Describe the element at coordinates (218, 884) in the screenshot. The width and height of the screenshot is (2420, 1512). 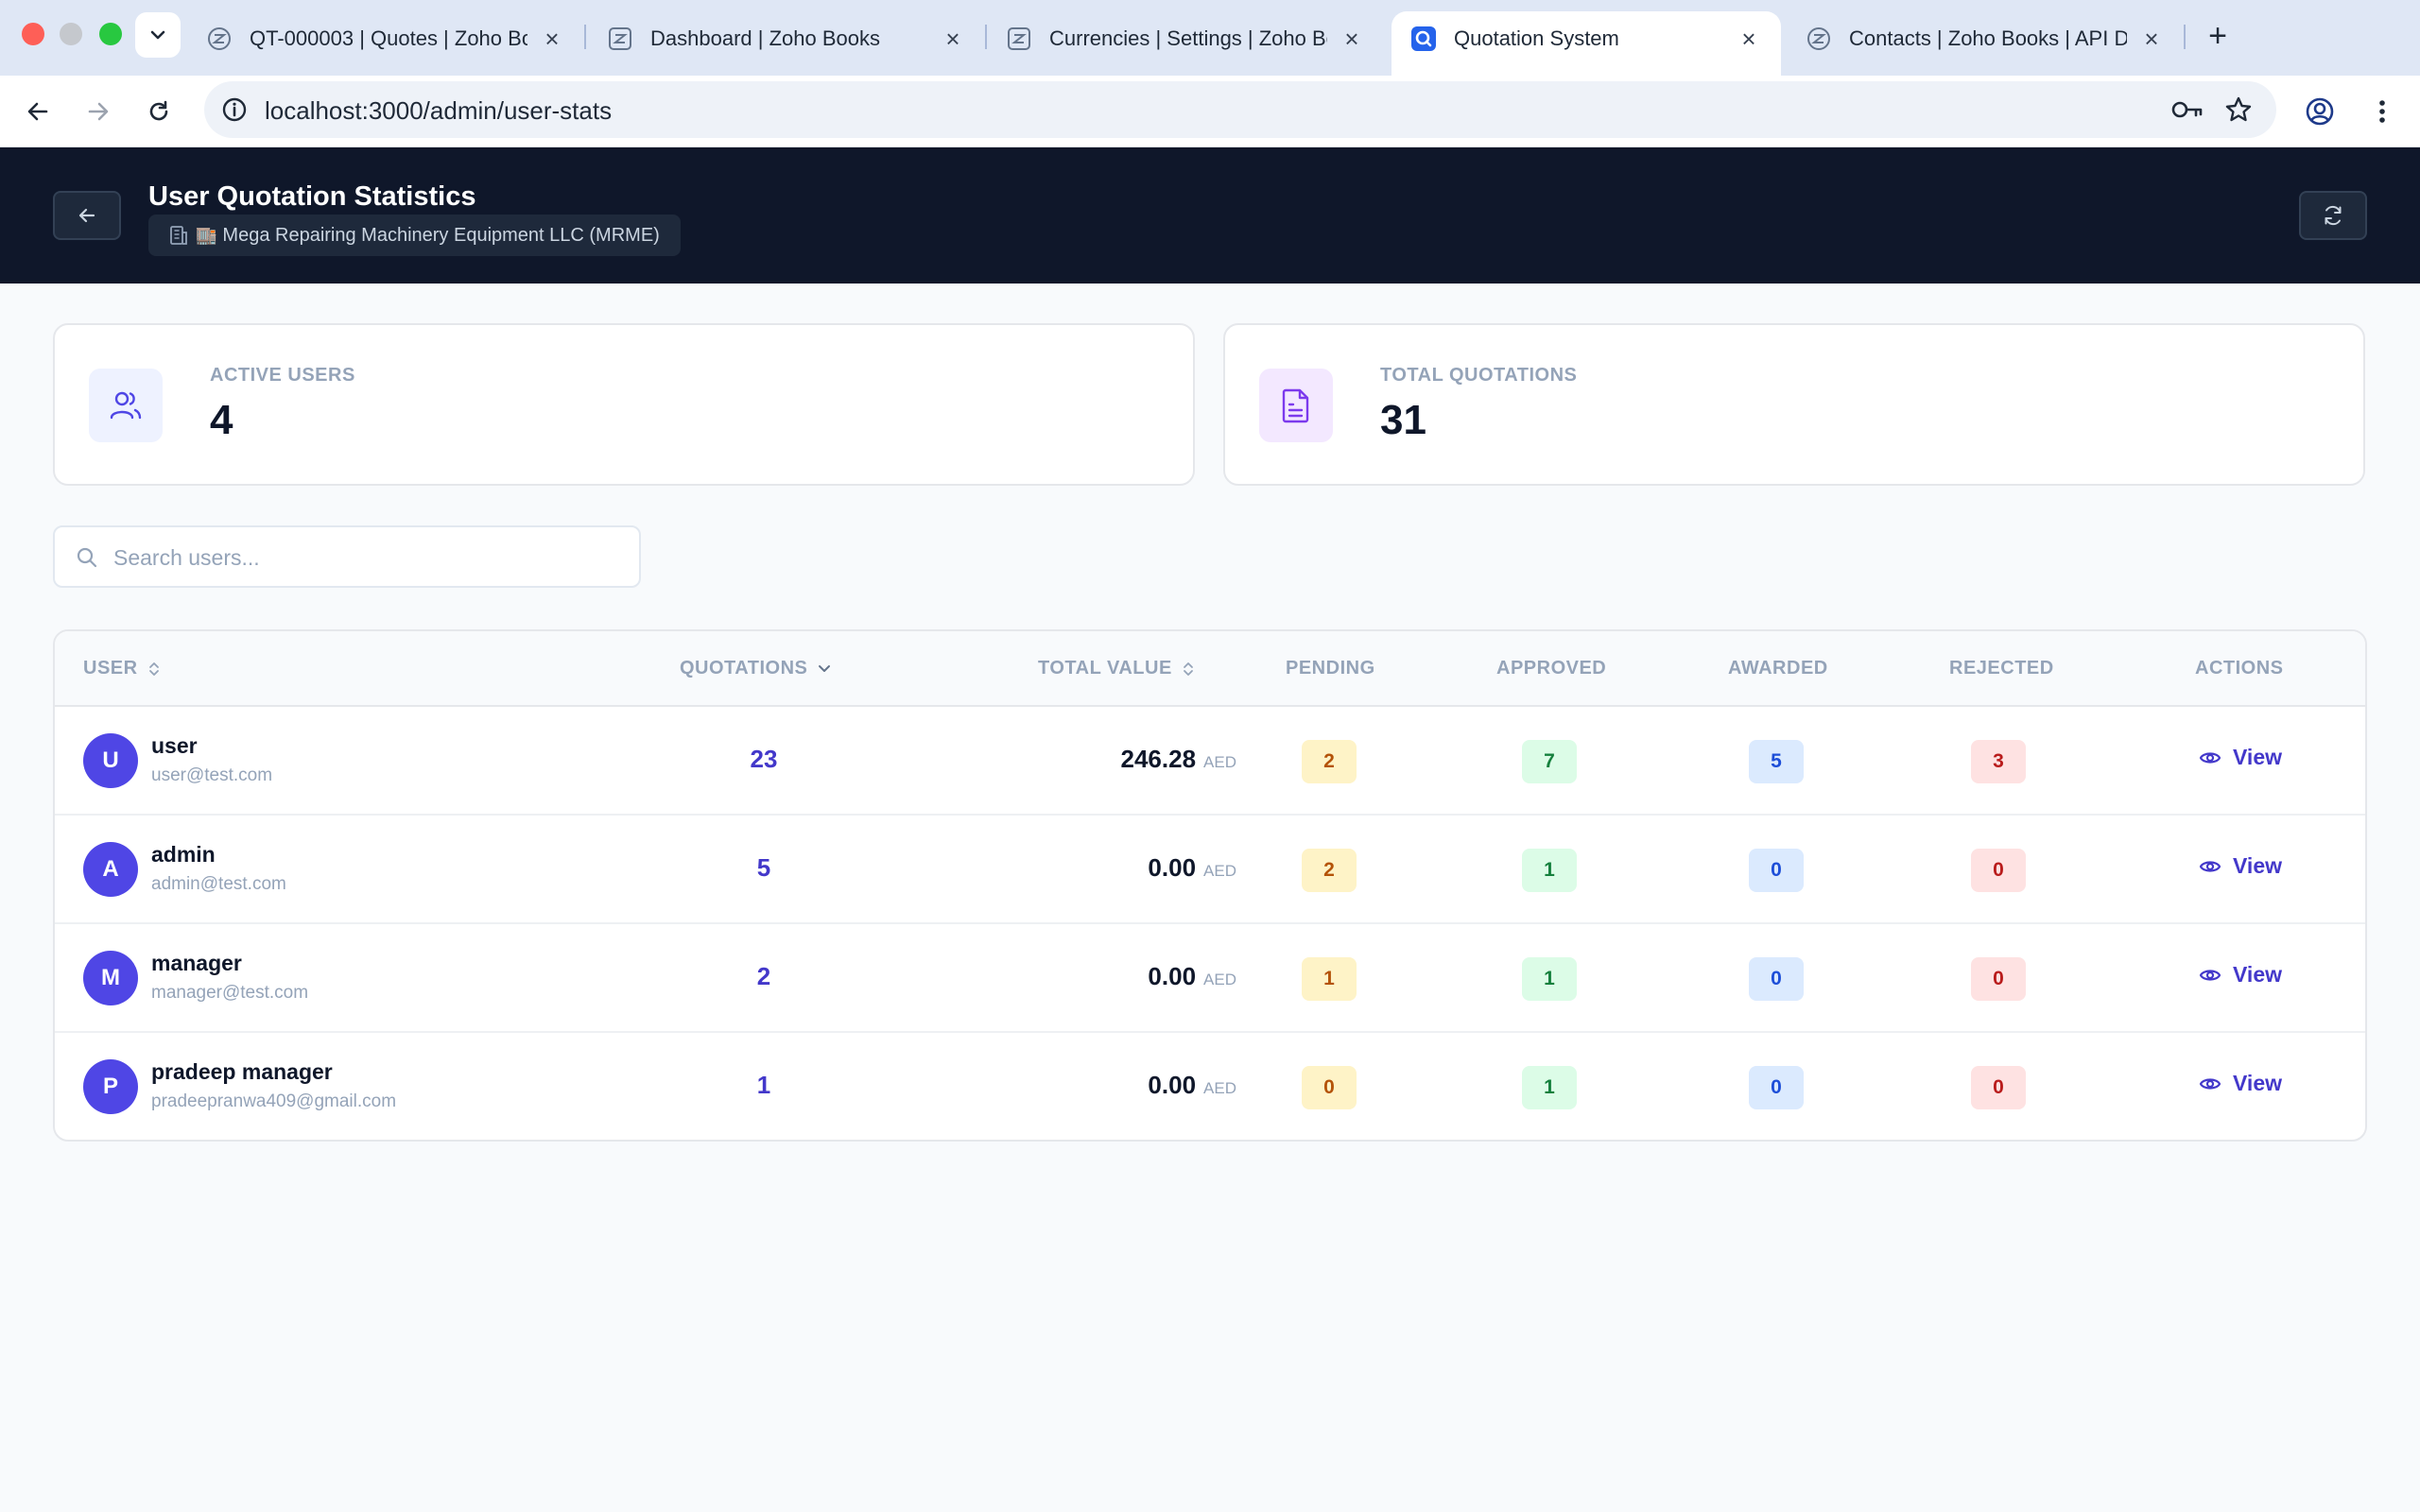
I see `user-email: admin@test.com` at that location.